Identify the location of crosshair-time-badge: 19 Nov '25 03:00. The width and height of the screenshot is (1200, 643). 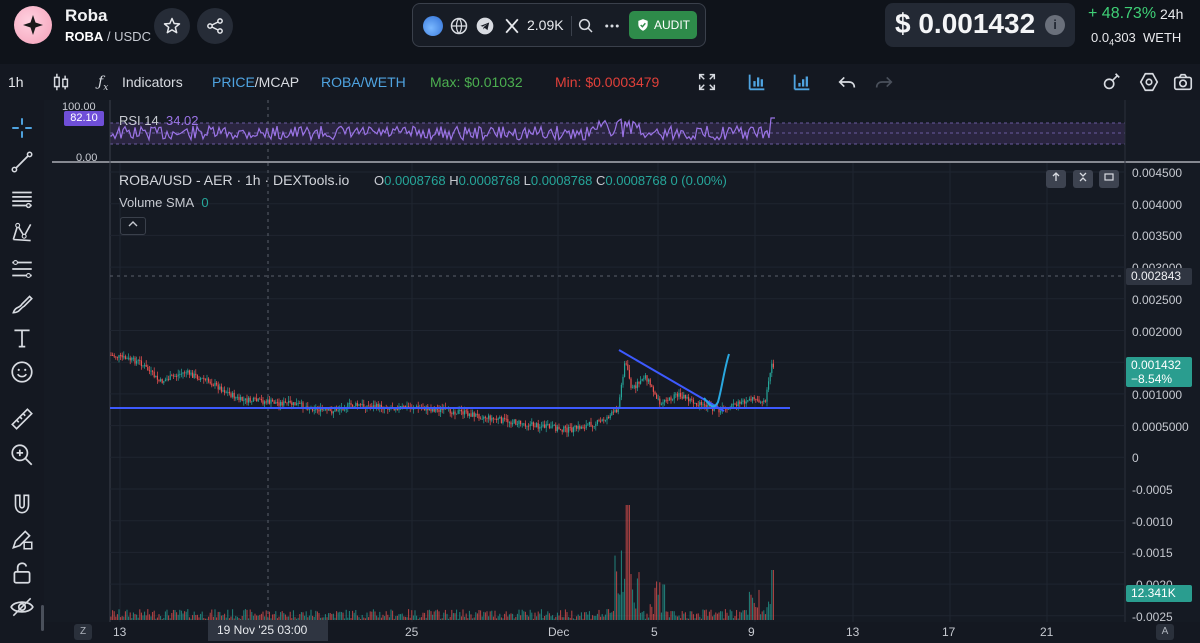
(268, 630).